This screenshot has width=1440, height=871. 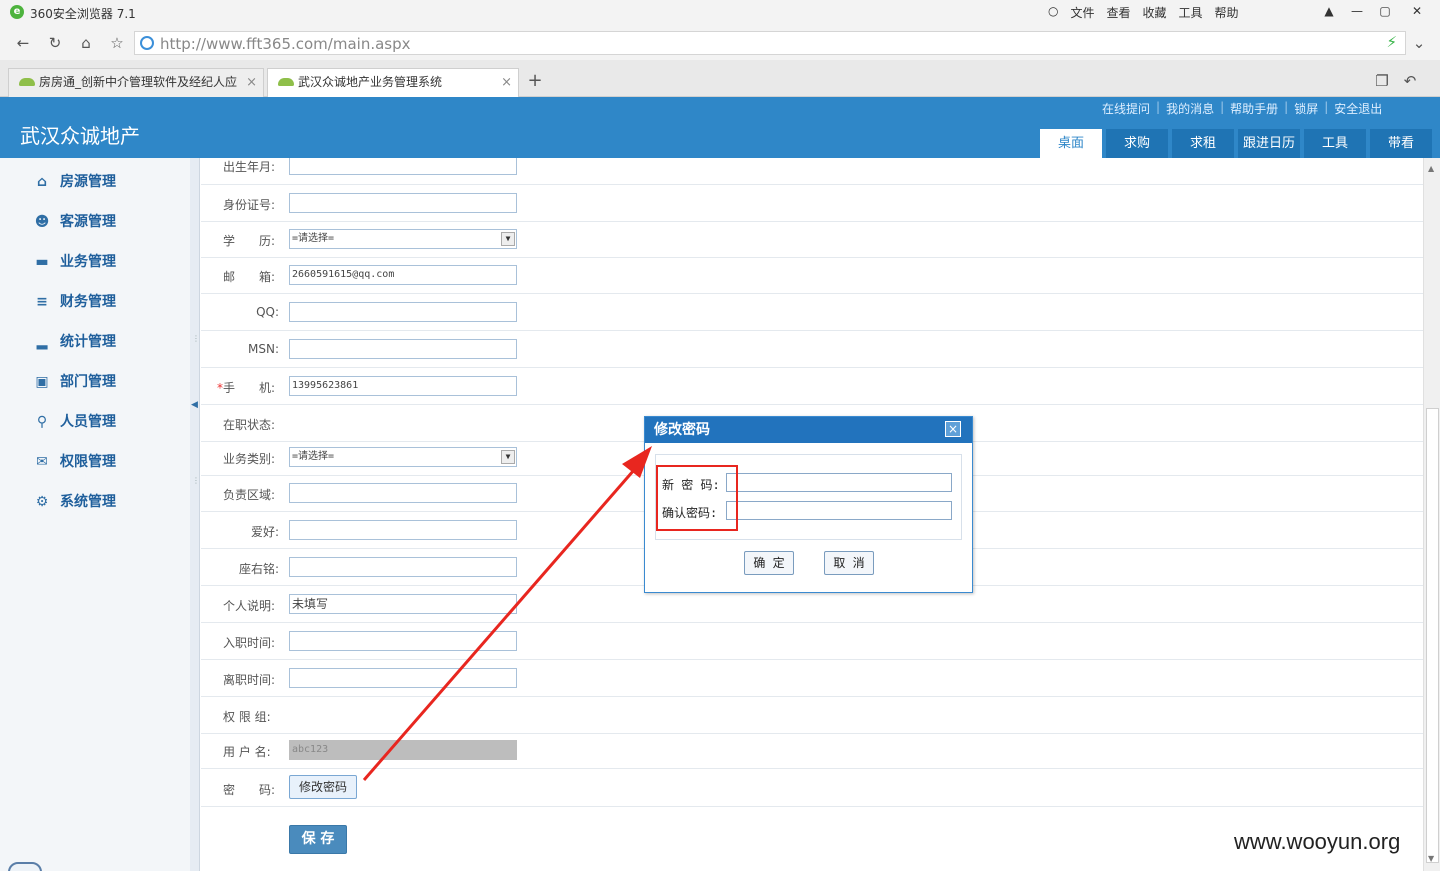 I want to click on email-field: 2660591615@qq.com, so click(x=403, y=275).